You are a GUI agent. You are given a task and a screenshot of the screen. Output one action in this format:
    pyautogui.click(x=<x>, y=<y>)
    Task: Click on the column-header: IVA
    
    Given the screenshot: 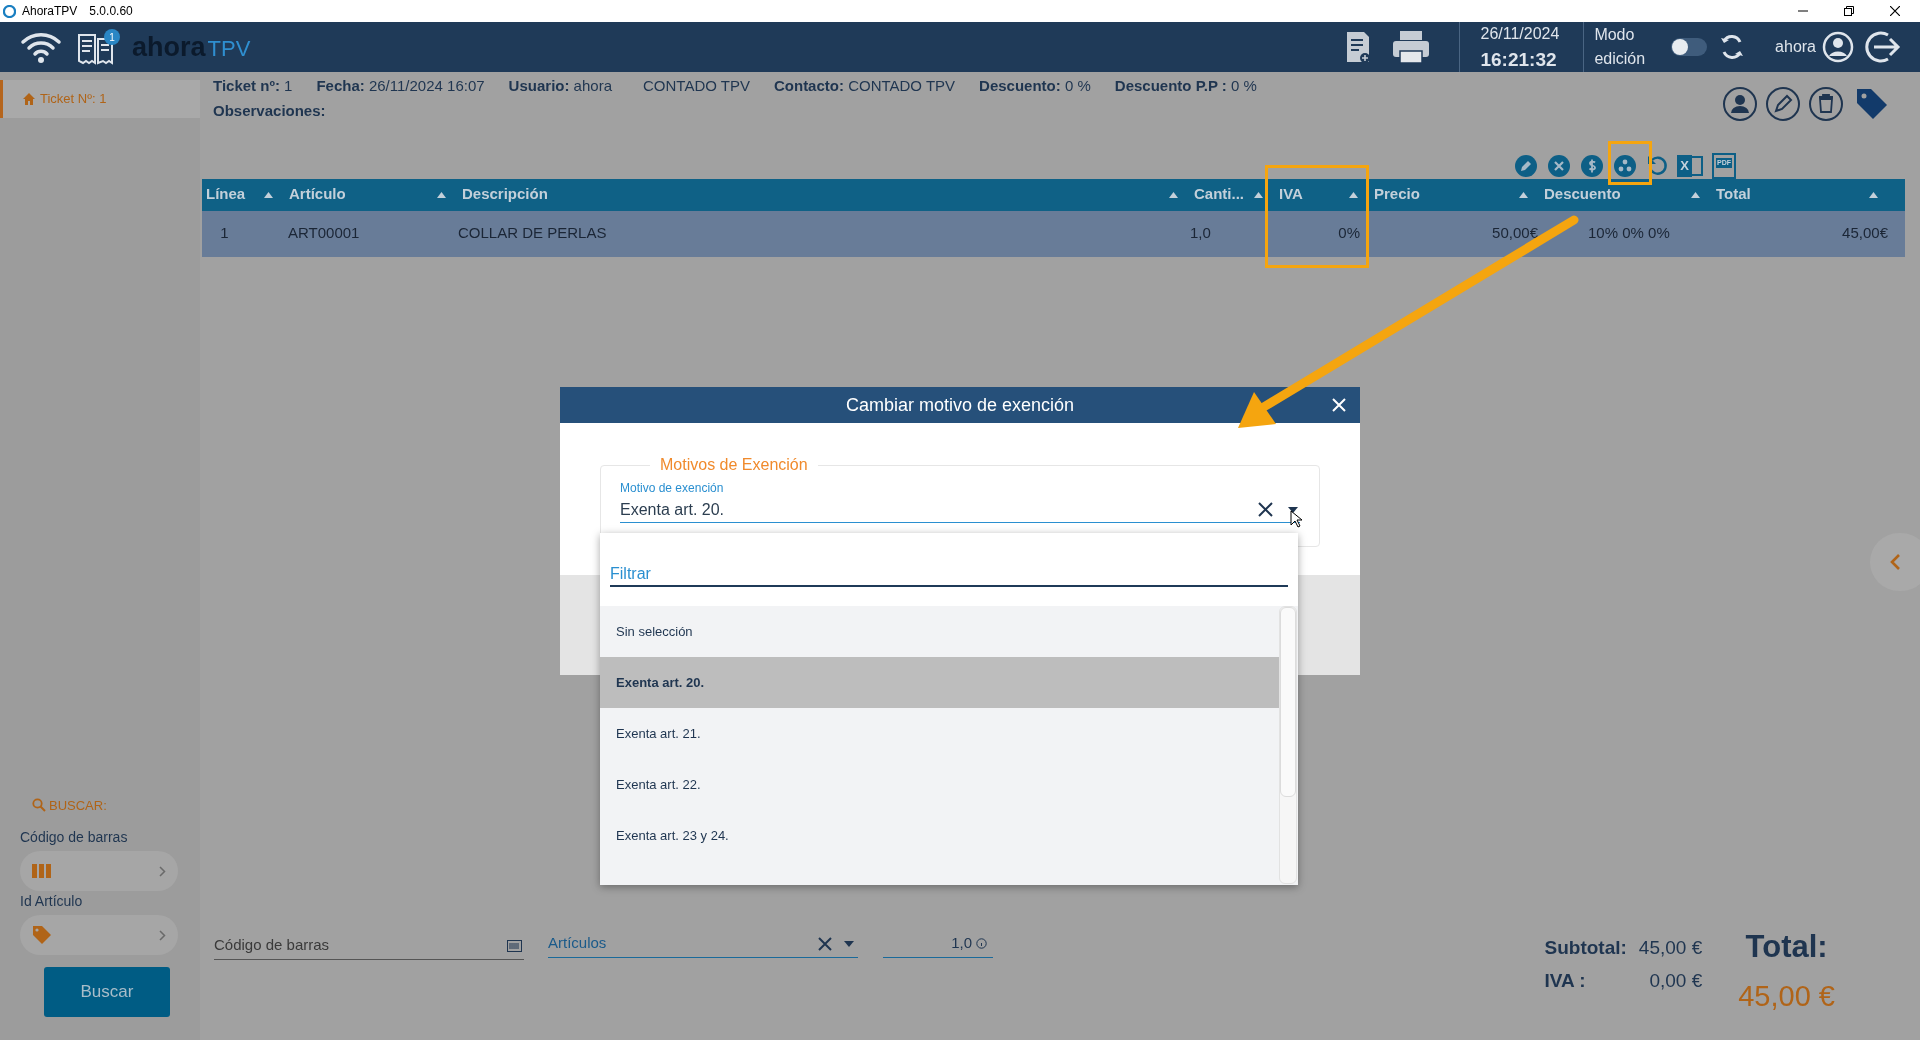 What is the action you would take?
    pyautogui.click(x=1322, y=194)
    